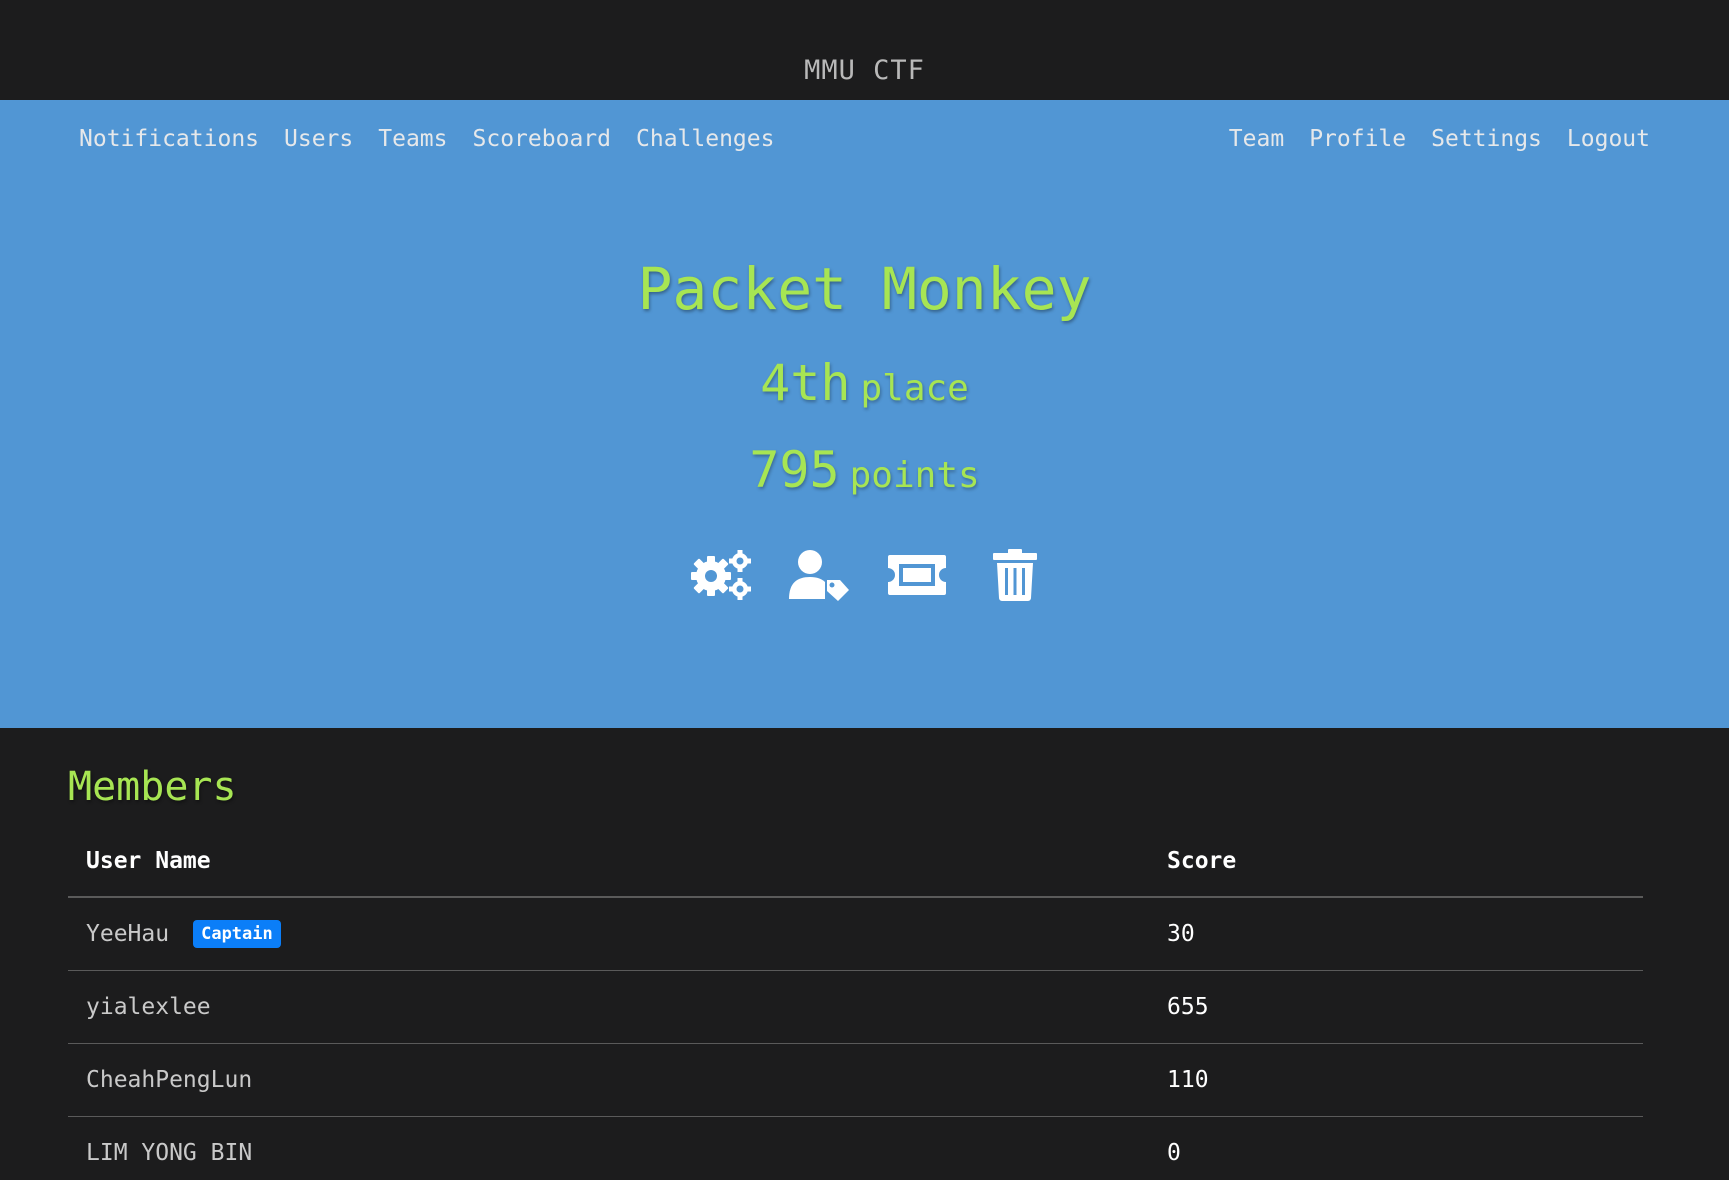 The image size is (1729, 1180). I want to click on team-points: 795 points, so click(864, 470).